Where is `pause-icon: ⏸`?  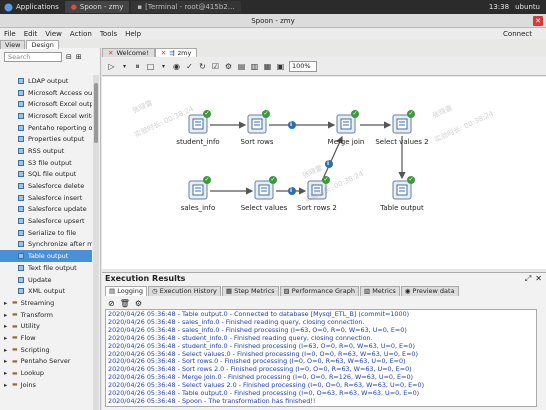
pause-icon: ⏸ is located at coordinates (137, 66).